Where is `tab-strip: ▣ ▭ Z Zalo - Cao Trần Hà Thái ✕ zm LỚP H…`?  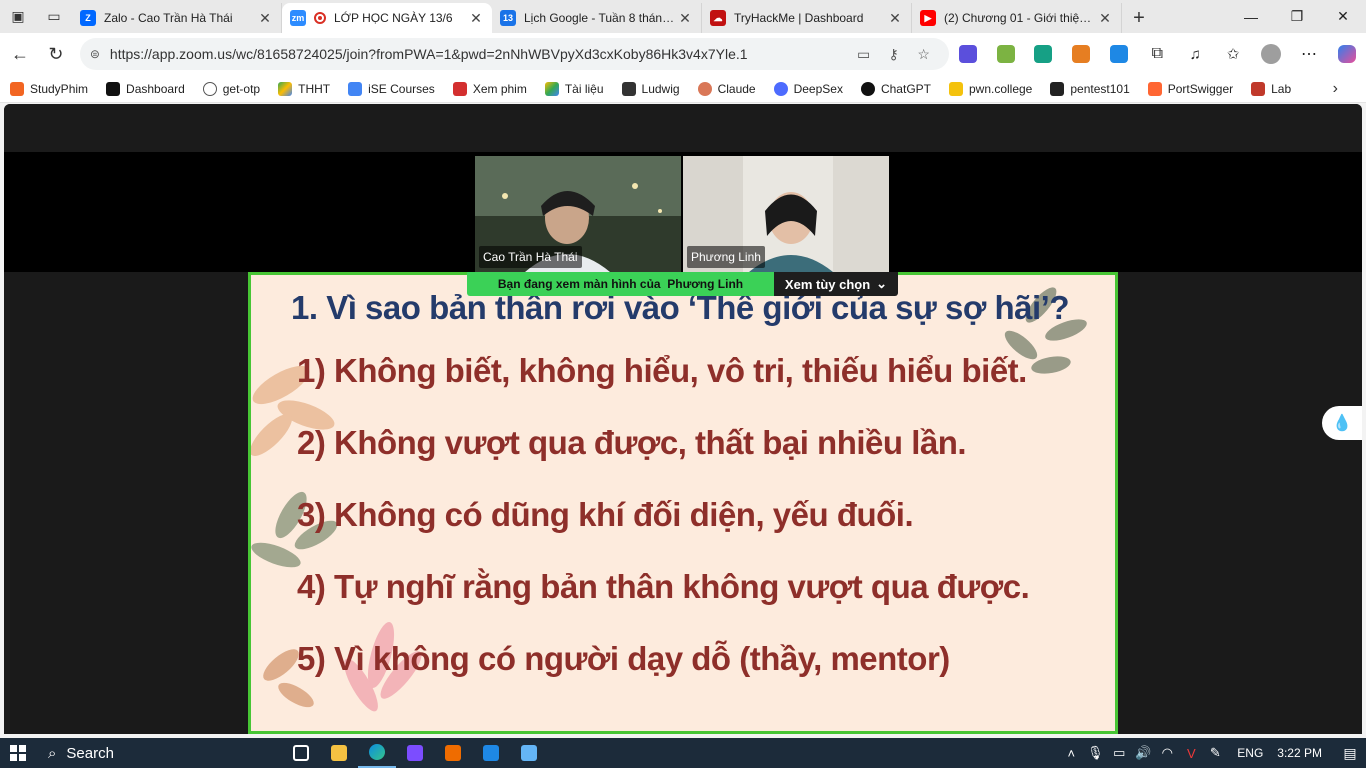
tab-strip: ▣ ▭ Z Zalo - Cao Trần Hà Thái ✕ zm LỚP H… is located at coordinates (683, 16).